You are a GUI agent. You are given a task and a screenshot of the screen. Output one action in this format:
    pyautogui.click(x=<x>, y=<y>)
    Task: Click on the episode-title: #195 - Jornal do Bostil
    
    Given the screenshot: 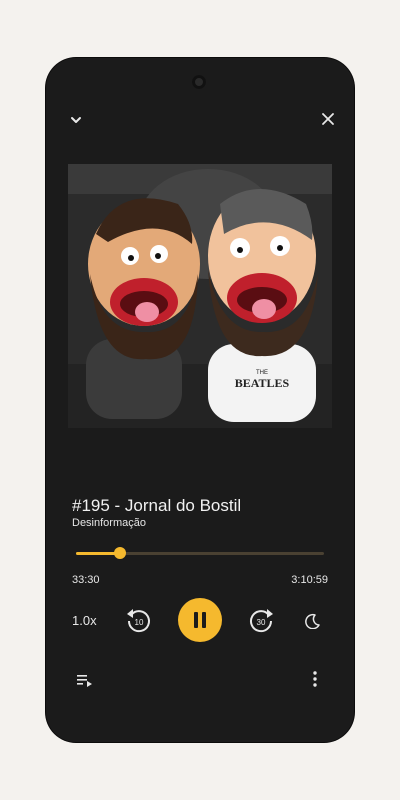 What is the action you would take?
    pyautogui.click(x=157, y=505)
    